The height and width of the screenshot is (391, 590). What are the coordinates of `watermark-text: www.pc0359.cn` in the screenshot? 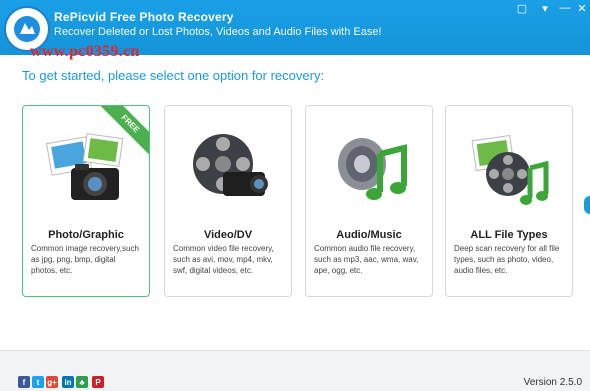 It's located at (85, 51).